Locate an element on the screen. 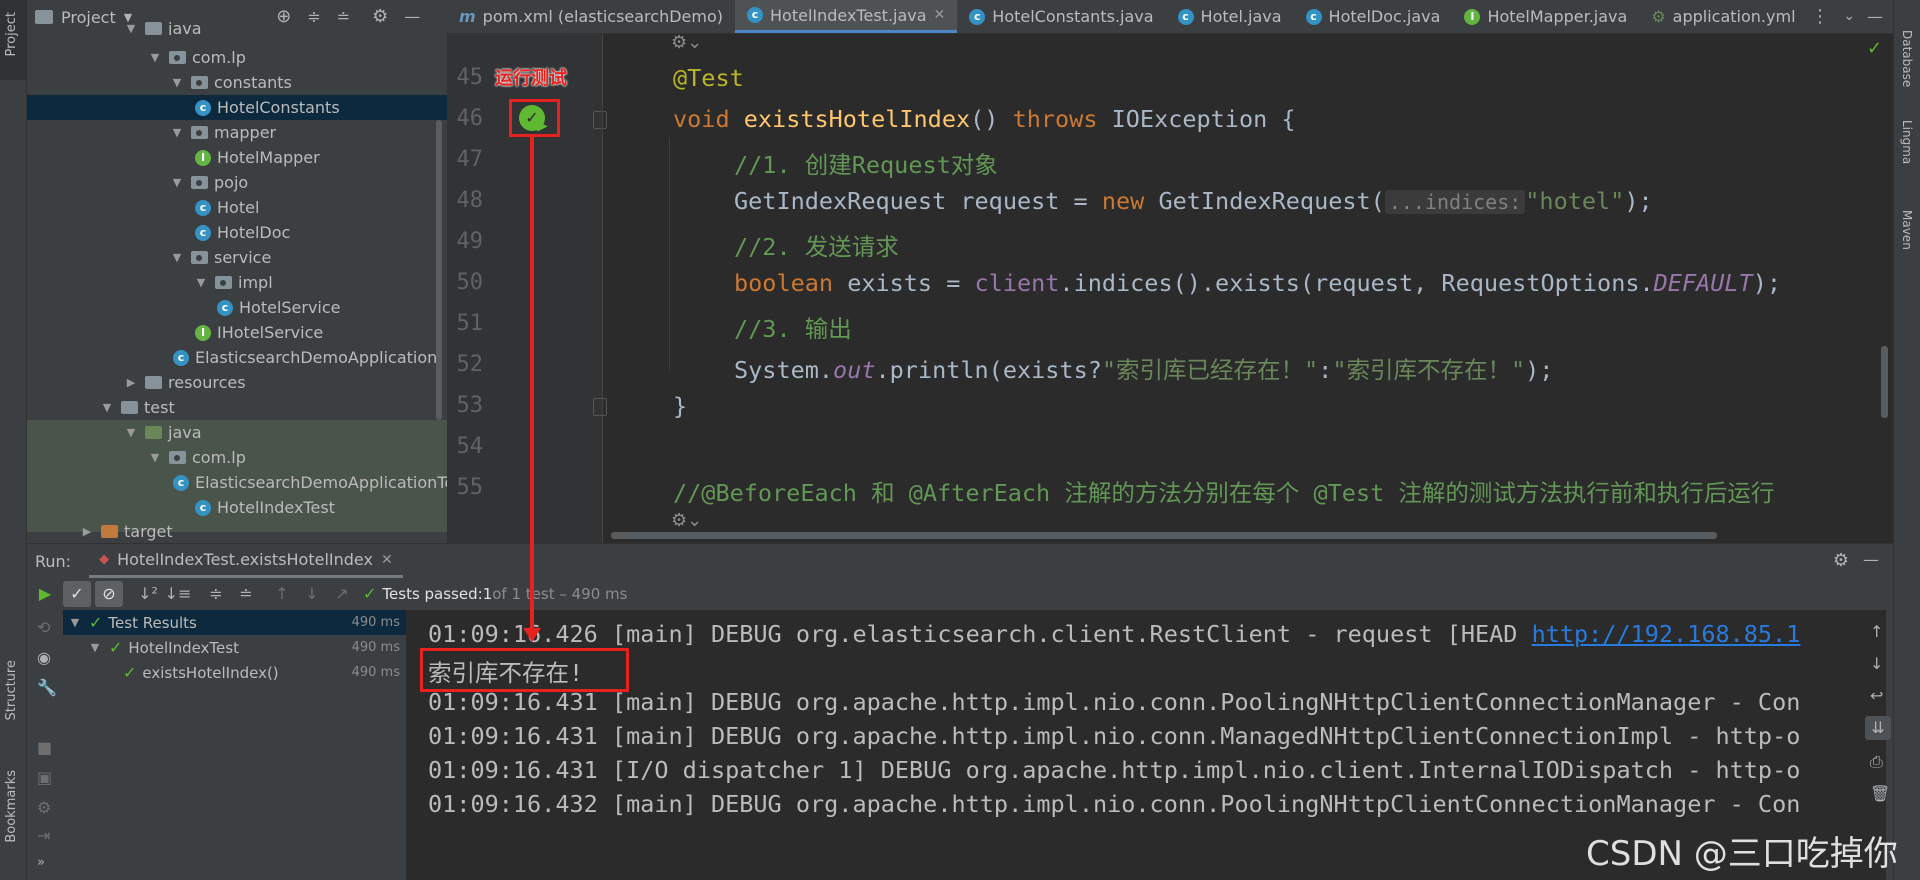 This screenshot has width=1920, height=880. bookmarks-tool-button: Bookmarks is located at coordinates (13, 820).